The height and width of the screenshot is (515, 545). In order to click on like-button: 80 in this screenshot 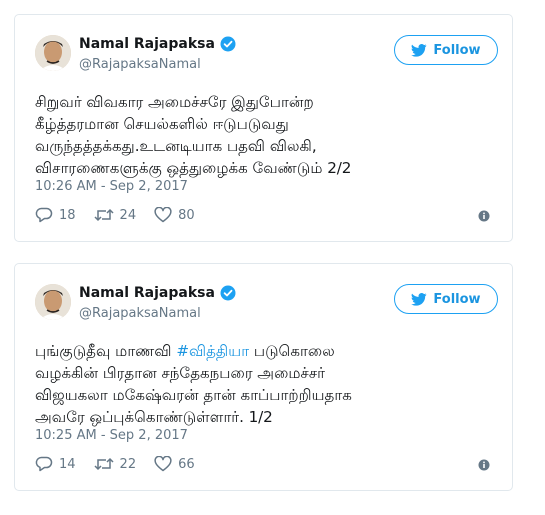, I will do `click(174, 215)`.